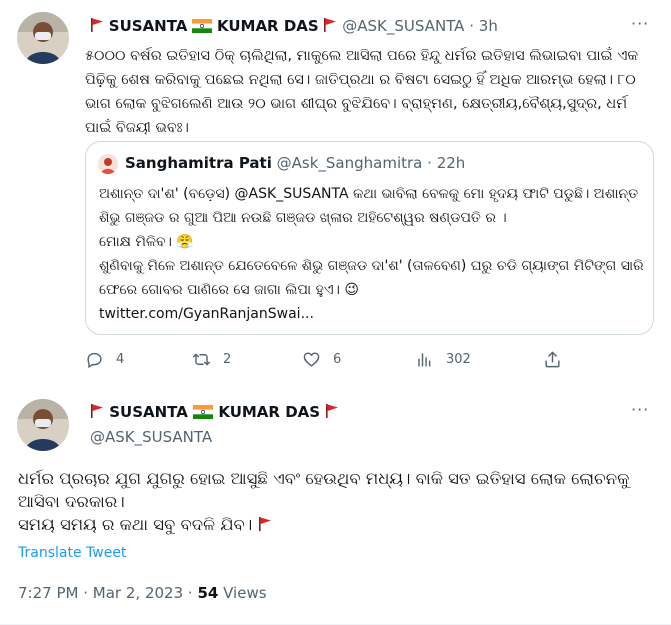 The image size is (671, 625). I want to click on translate-tweet-link: Translate Tweet, so click(72, 553).